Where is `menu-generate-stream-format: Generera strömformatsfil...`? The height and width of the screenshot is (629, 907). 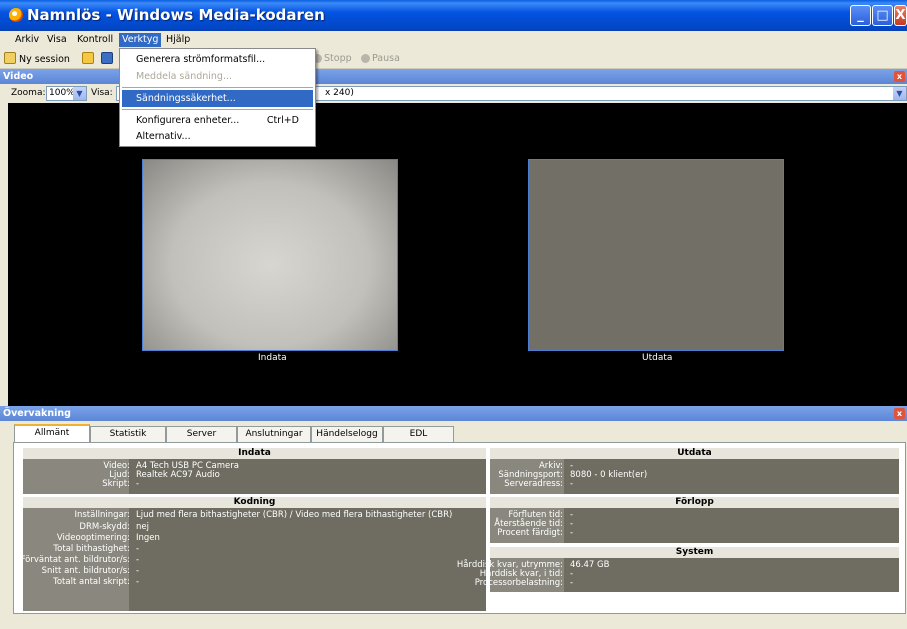
menu-generate-stream-format: Generera strömformatsfil... is located at coordinates (217, 59).